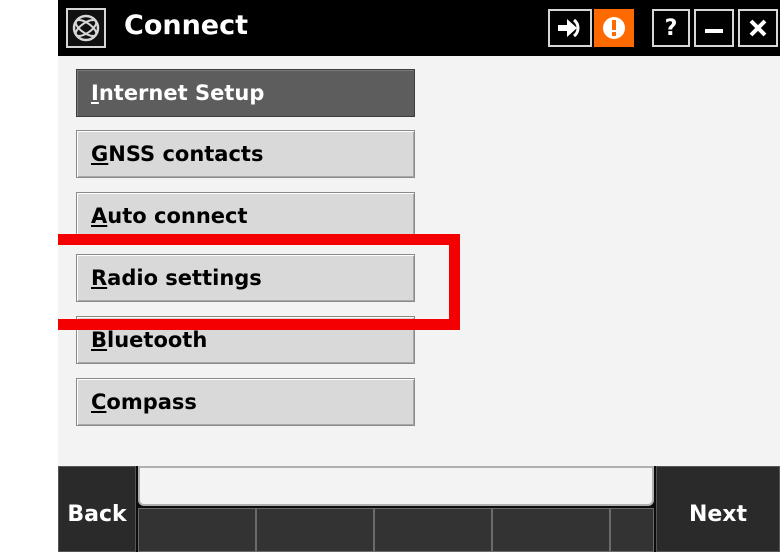 Image resolution: width=780 pixels, height=552 pixels. Describe the element at coordinates (186, 25) in the screenshot. I see `window-title: Connect` at that location.